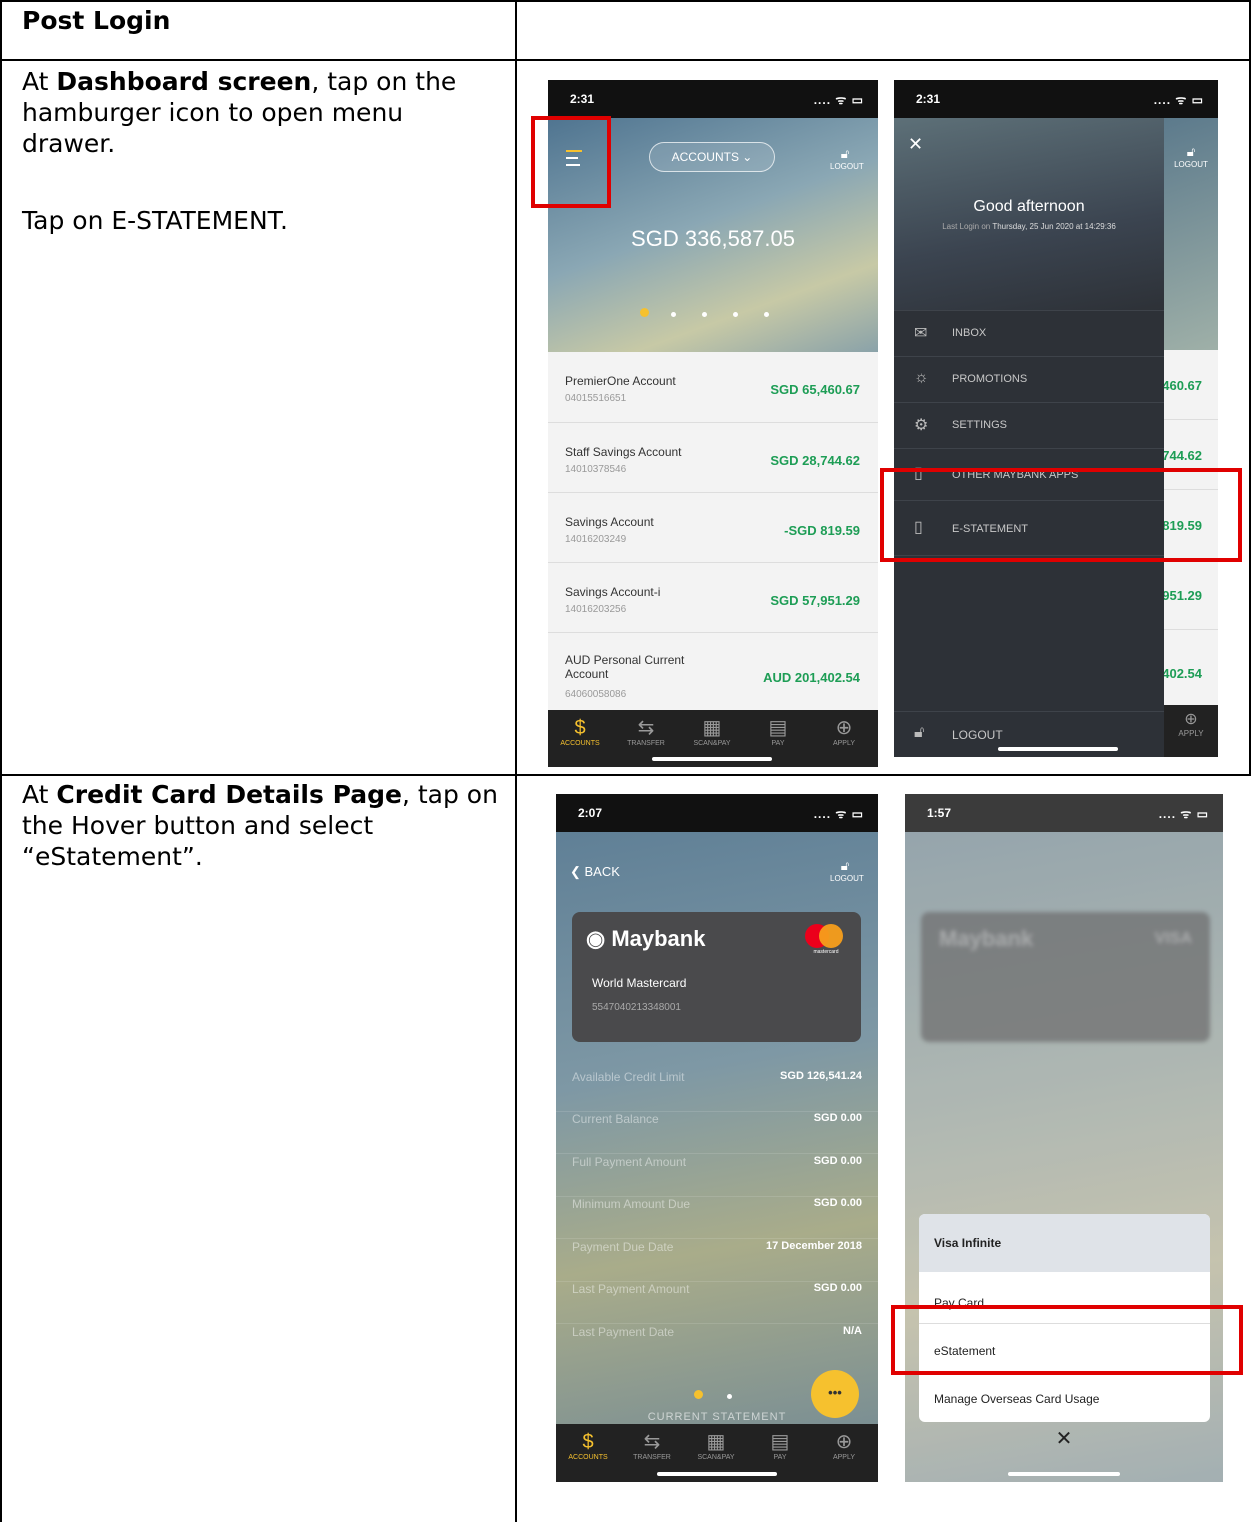 The height and width of the screenshot is (1522, 1251). What do you see at coordinates (921, 377) in the screenshot?
I see `bulb-icon: ☼` at bounding box center [921, 377].